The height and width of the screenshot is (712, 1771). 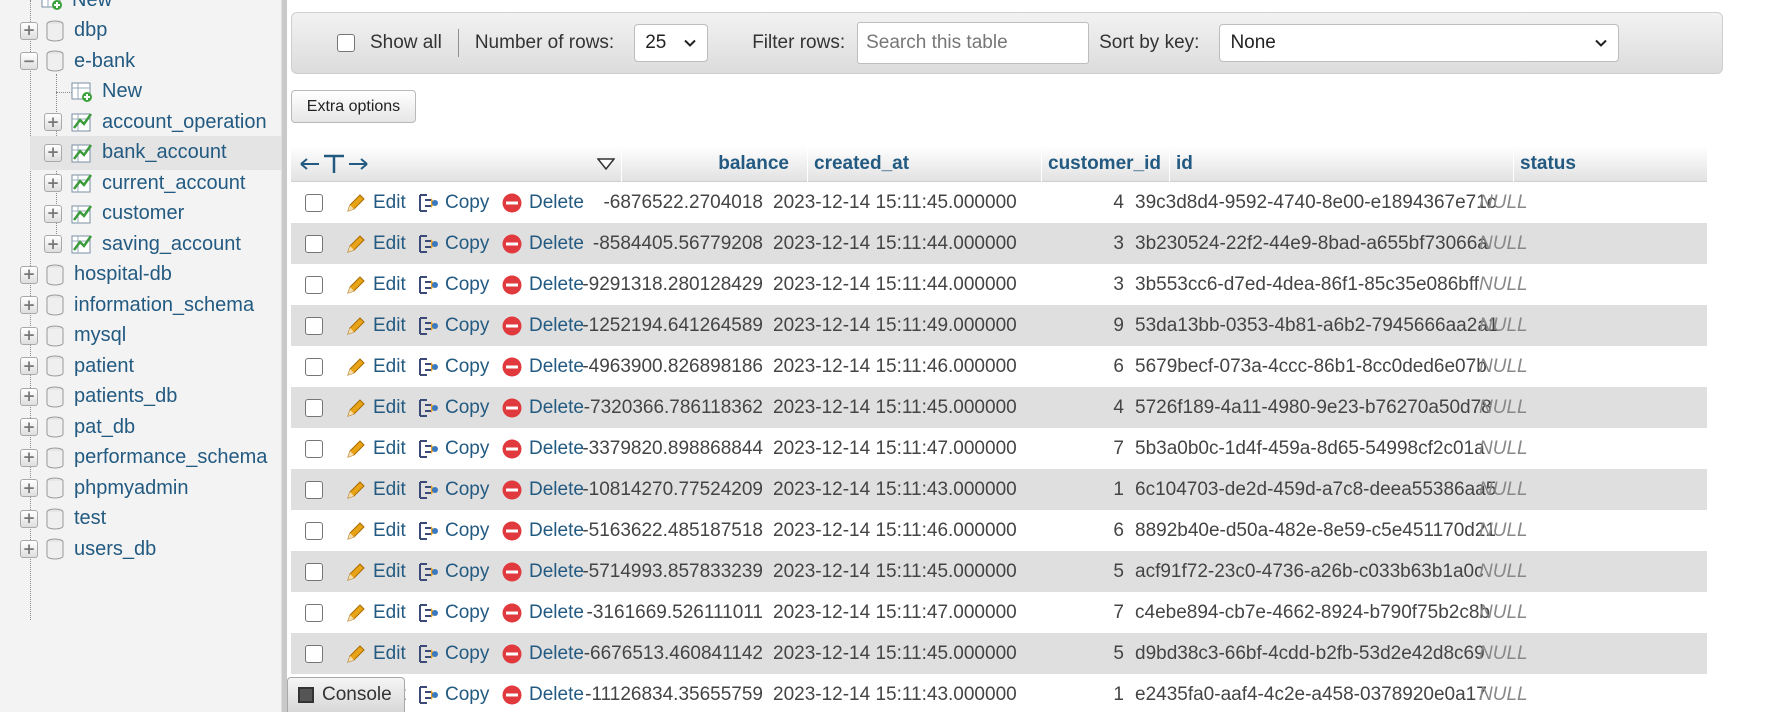 I want to click on cell-balance: -7320366.786118362, so click(x=672, y=407).